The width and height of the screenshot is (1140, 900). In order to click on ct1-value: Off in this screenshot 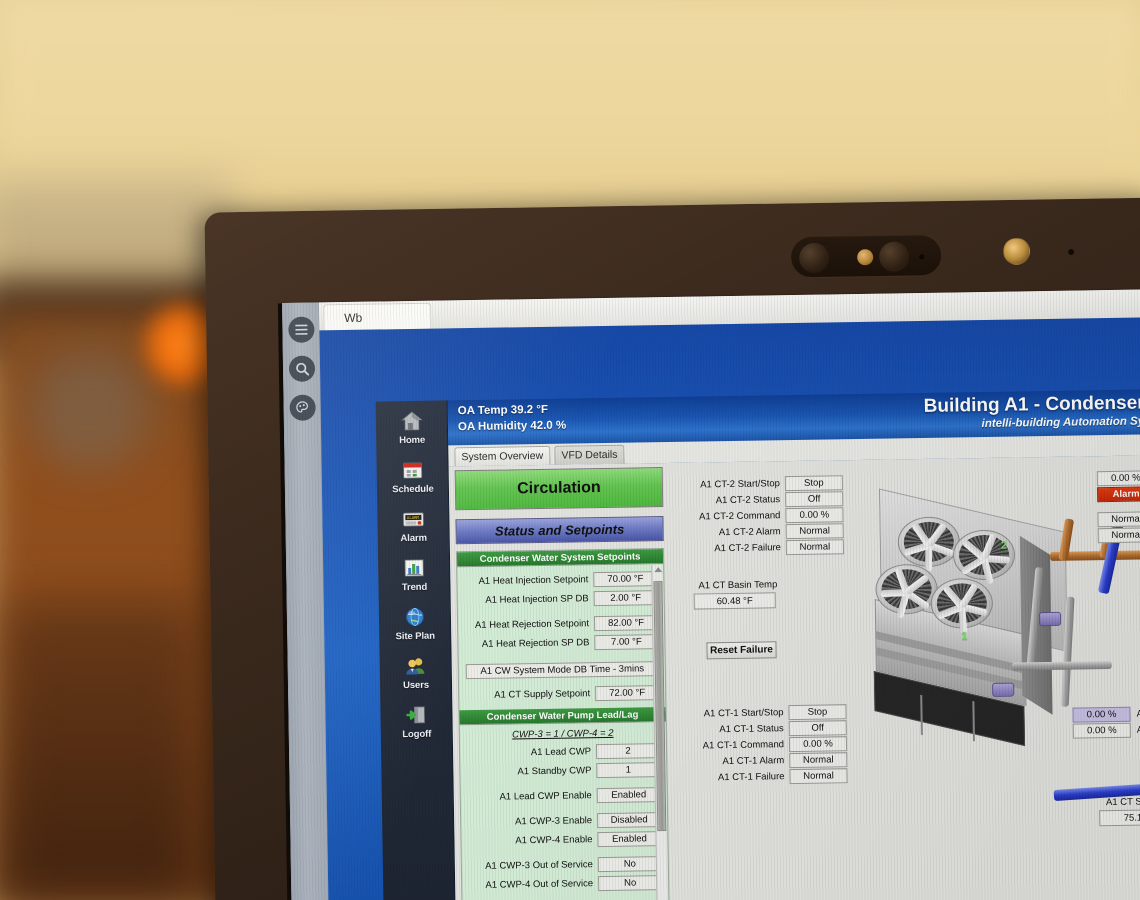, I will do `click(817, 727)`.